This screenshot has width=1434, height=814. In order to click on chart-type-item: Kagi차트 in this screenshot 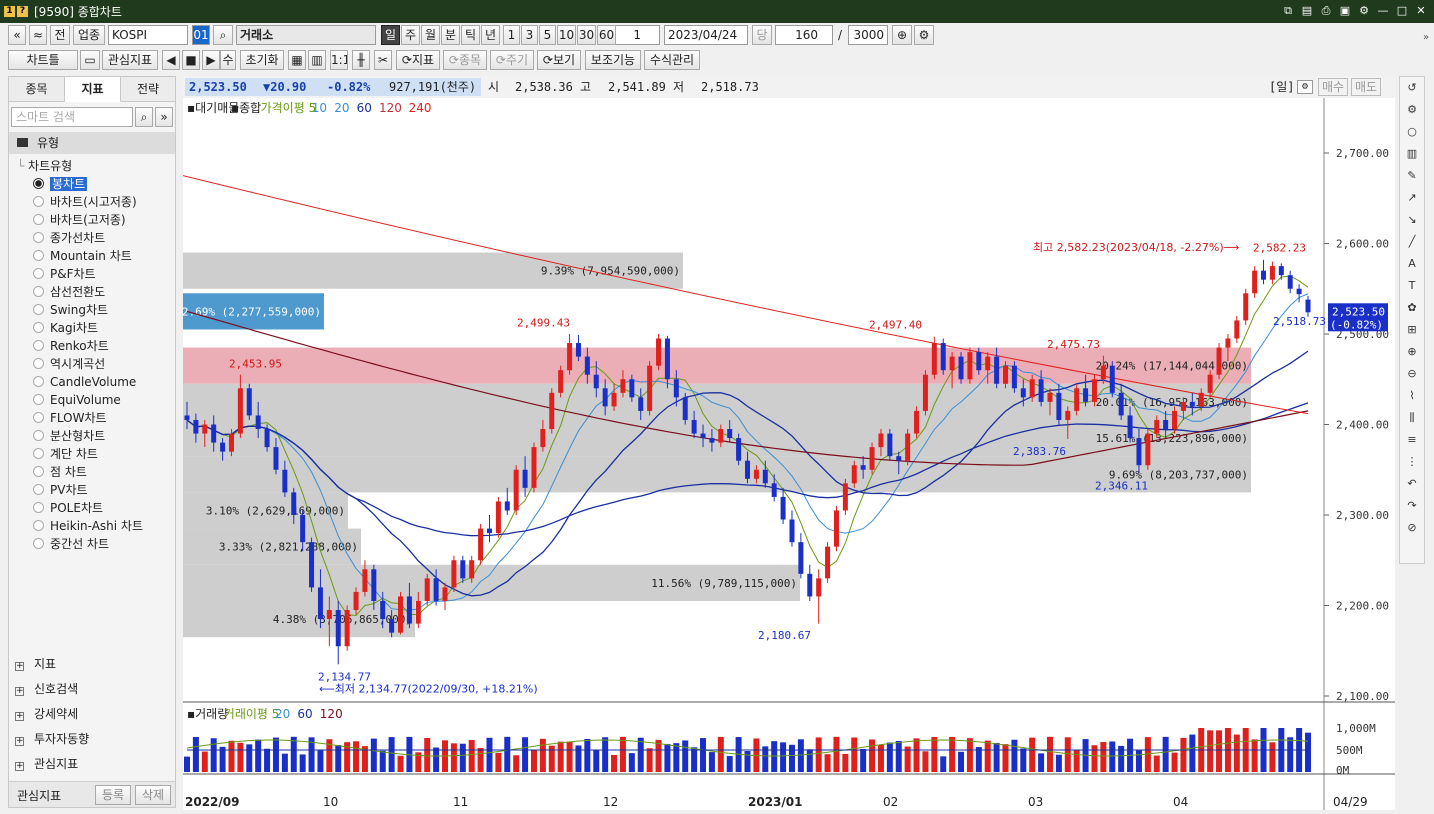, I will do `click(65, 328)`.